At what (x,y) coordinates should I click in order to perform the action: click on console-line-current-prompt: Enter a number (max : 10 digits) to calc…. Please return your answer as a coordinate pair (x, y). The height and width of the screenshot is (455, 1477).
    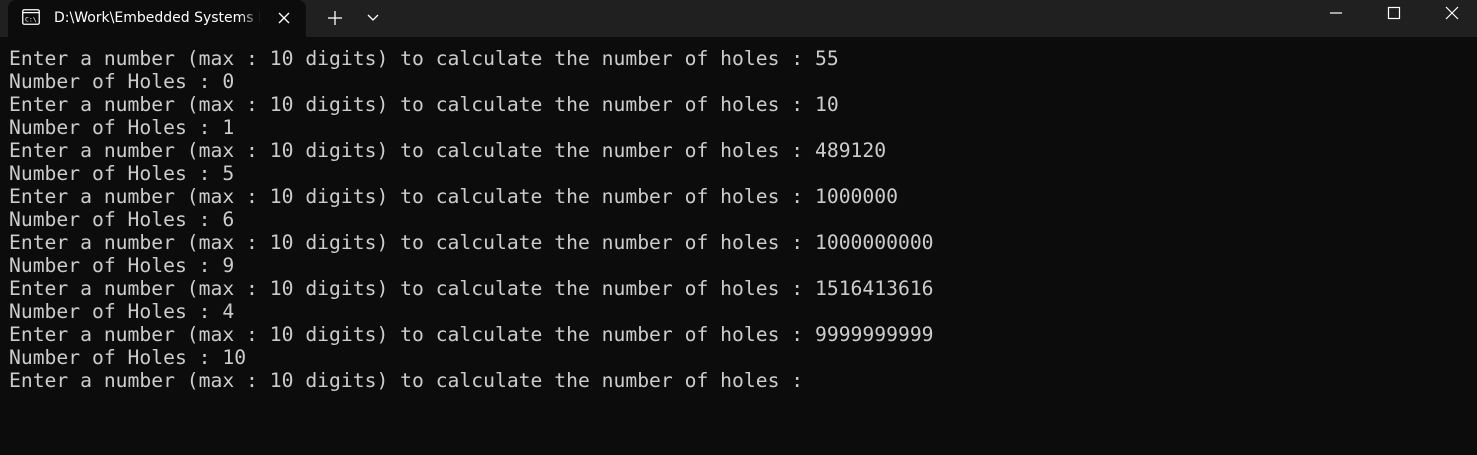
    Looking at the image, I should click on (412, 380).